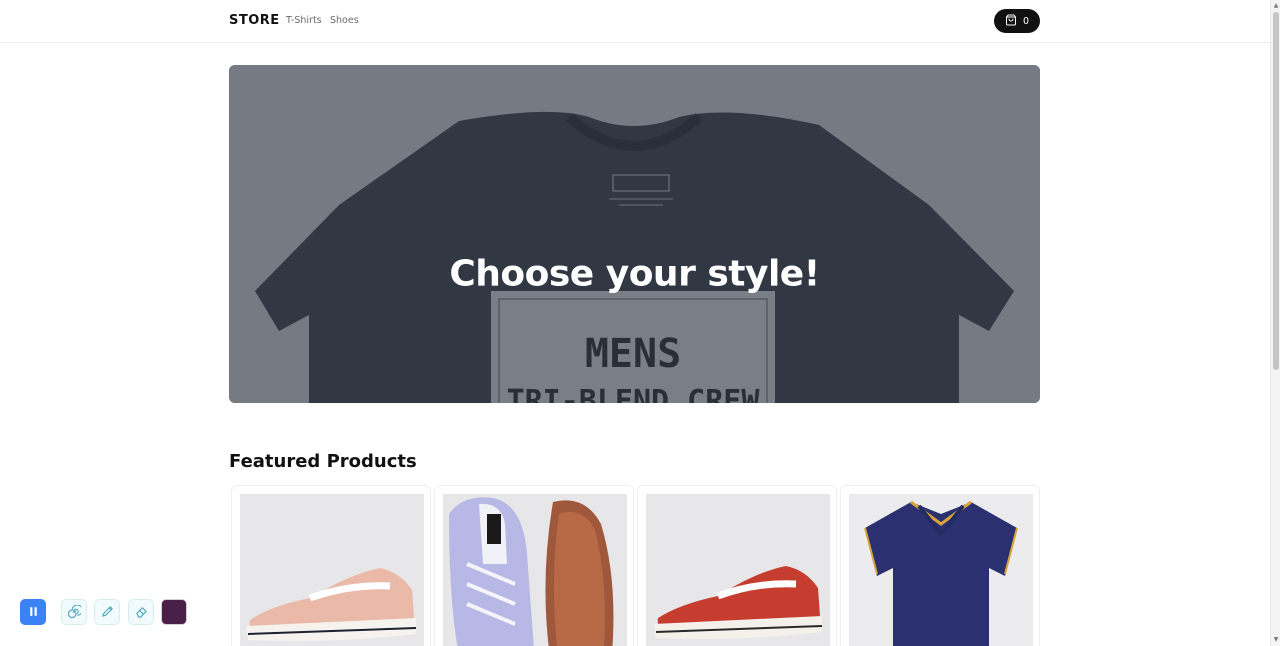 The width and height of the screenshot is (1280, 646). Describe the element at coordinates (174, 612) in the screenshot. I see `color-swatch-button` at that location.